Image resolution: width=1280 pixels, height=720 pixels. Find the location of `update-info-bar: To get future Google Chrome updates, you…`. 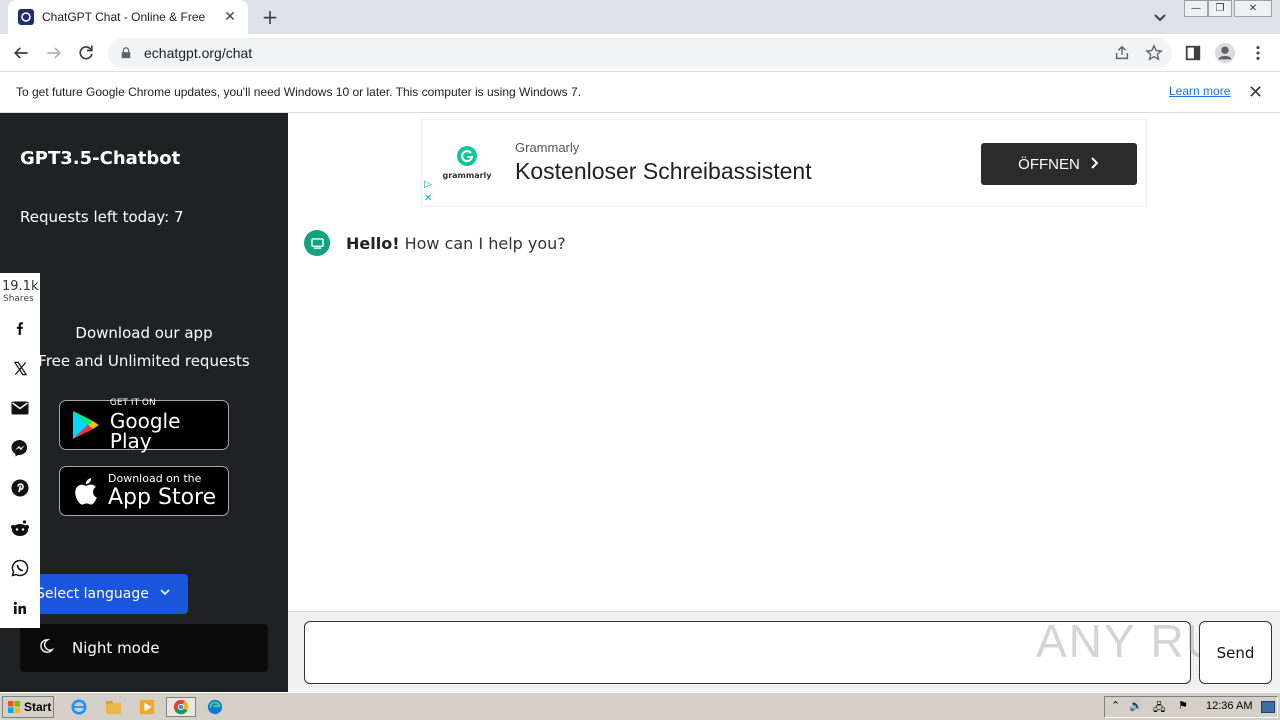

update-info-bar: To get future Google Chrome updates, you… is located at coordinates (640, 92).